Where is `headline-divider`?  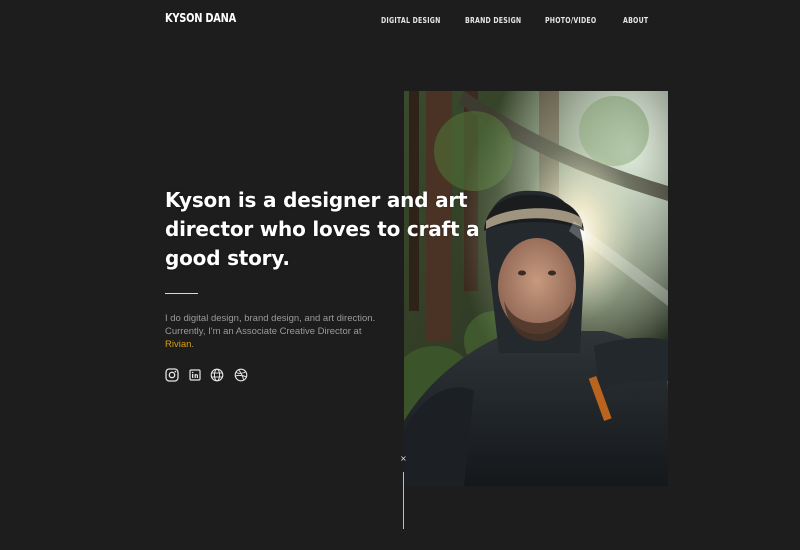 headline-divider is located at coordinates (181, 293).